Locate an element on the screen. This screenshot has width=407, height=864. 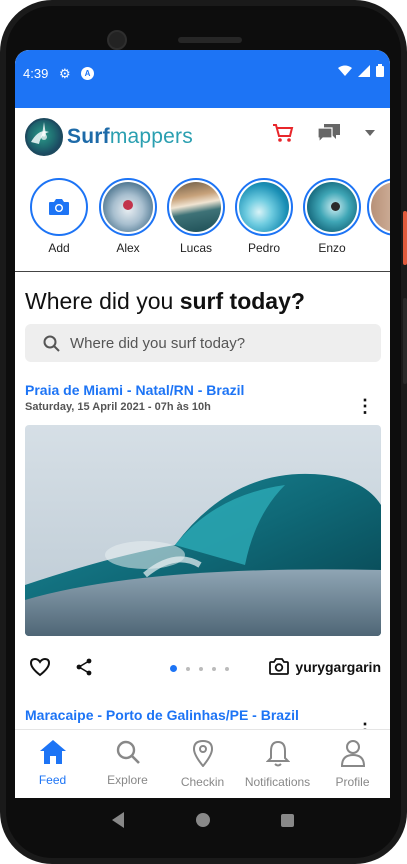
search-bar: Where did you surf today? is located at coordinates (203, 343).